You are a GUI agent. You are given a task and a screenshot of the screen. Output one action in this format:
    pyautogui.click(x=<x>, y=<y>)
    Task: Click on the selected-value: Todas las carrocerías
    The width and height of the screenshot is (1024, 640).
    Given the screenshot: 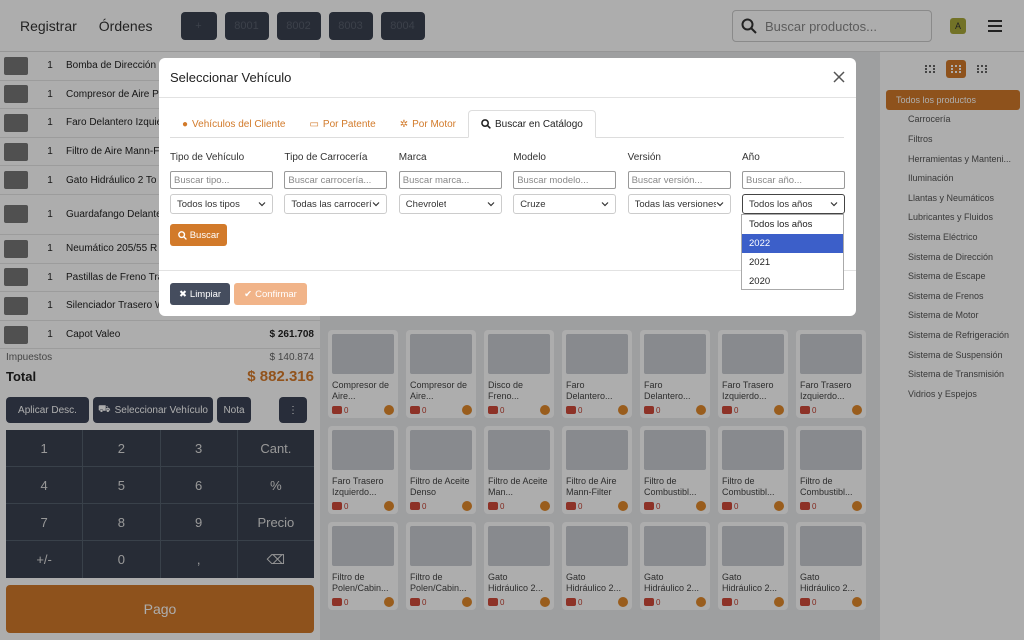 What is the action you would take?
    pyautogui.click(x=331, y=204)
    